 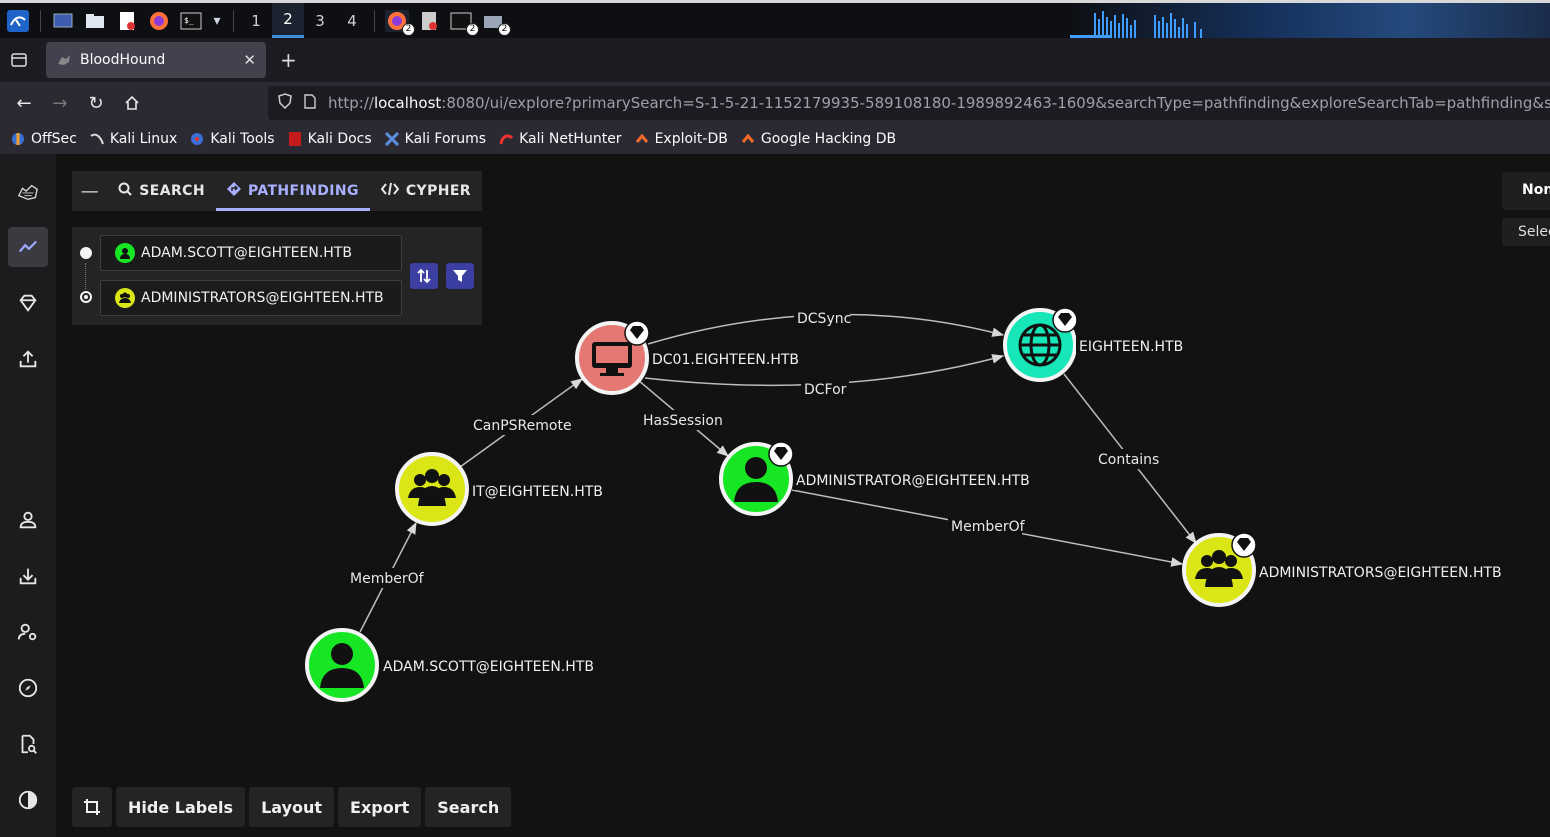 What do you see at coordinates (19, 60) in the screenshot?
I see `tab-list-icon` at bounding box center [19, 60].